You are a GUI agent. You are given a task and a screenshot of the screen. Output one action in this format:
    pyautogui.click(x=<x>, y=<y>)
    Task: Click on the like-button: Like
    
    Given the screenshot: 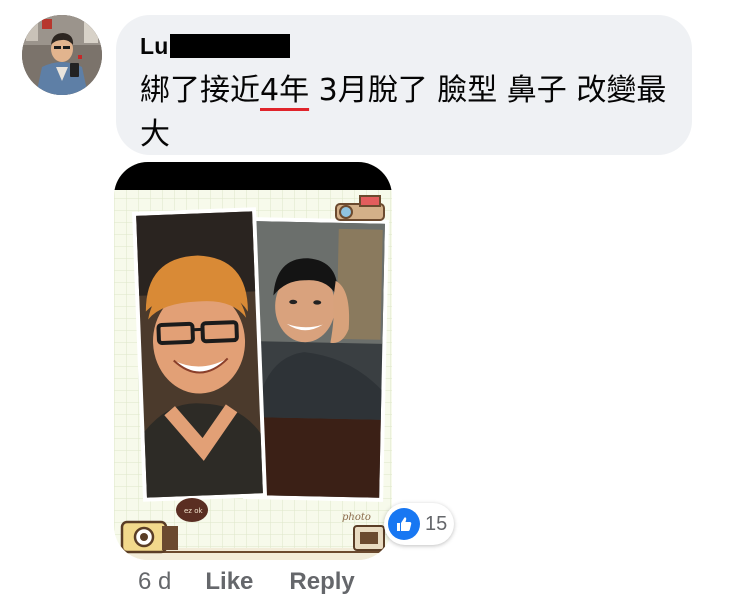 What is the action you would take?
    pyautogui.click(x=229, y=582)
    